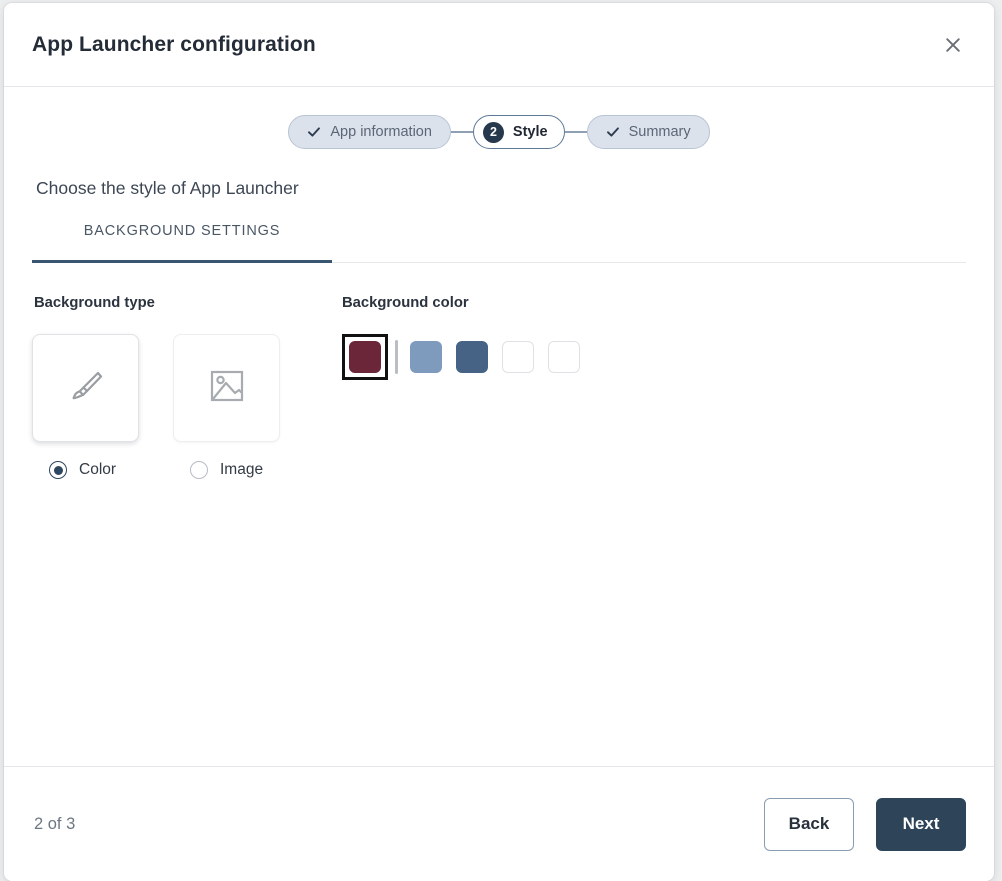  I want to click on radio-label-color: Color, so click(98, 469).